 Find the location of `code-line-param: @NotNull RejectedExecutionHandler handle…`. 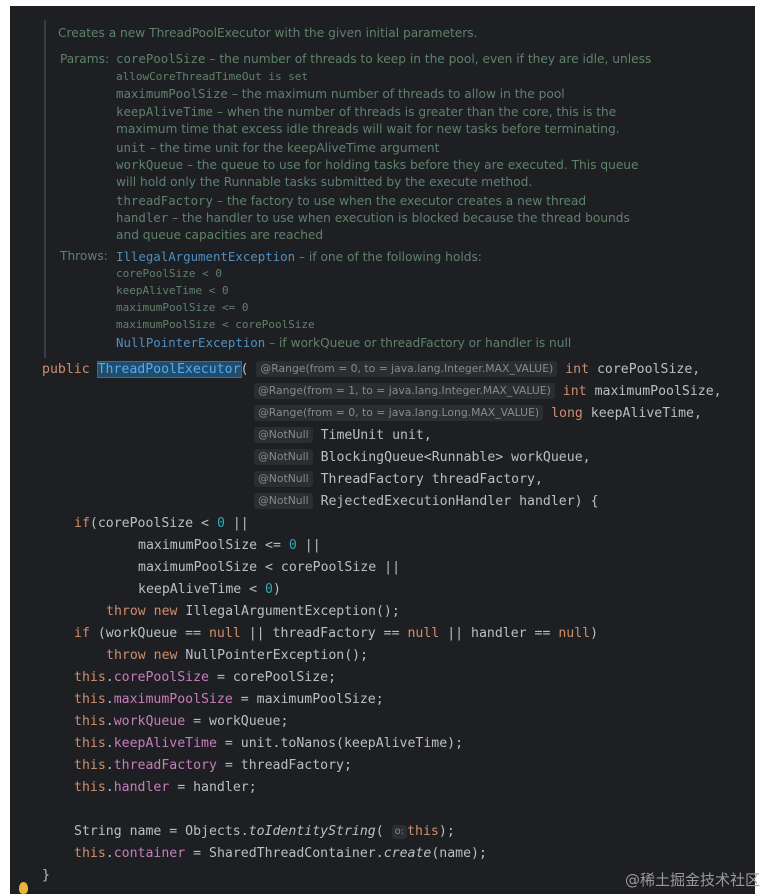

code-line-param: @NotNull RejectedExecutionHandler handle… is located at coordinates (426, 502).